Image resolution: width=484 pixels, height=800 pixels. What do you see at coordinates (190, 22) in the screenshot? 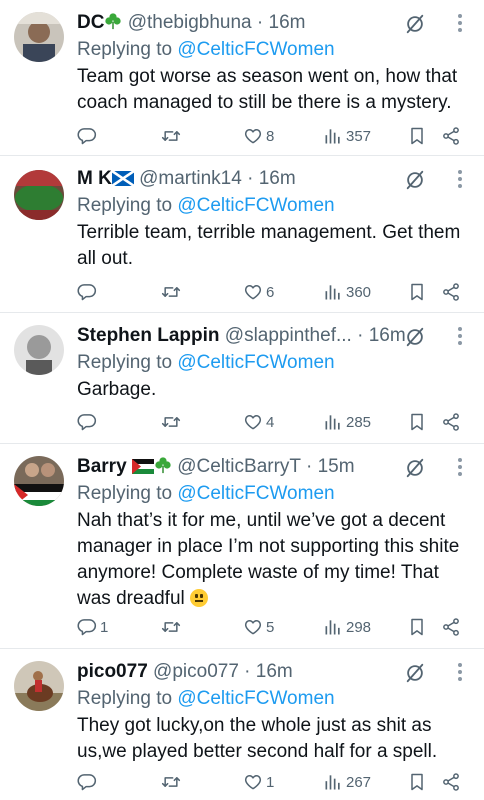
I see `handle: @thebigbhuna` at bounding box center [190, 22].